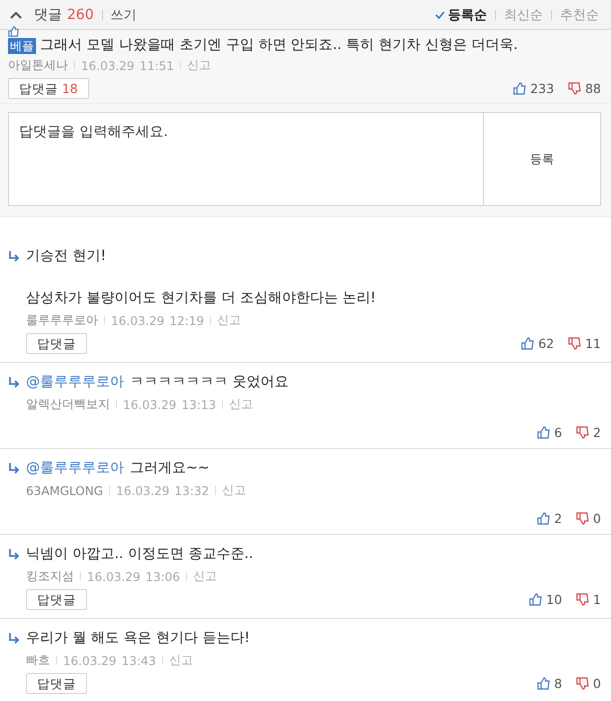  I want to click on reply-comments-button: 답댓글 18, so click(48, 88).